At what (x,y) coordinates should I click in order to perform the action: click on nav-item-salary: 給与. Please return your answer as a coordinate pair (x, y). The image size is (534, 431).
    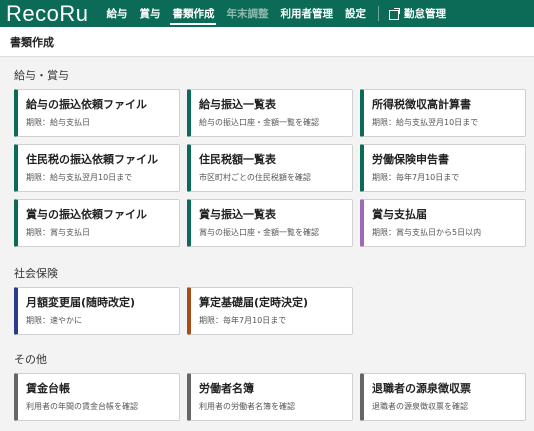
    Looking at the image, I should click on (116, 13).